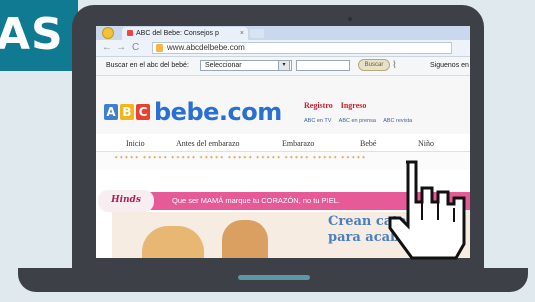 The width and height of the screenshot is (535, 302). What do you see at coordinates (317, 121) in the screenshot?
I see `tv-link: ABC en TV` at bounding box center [317, 121].